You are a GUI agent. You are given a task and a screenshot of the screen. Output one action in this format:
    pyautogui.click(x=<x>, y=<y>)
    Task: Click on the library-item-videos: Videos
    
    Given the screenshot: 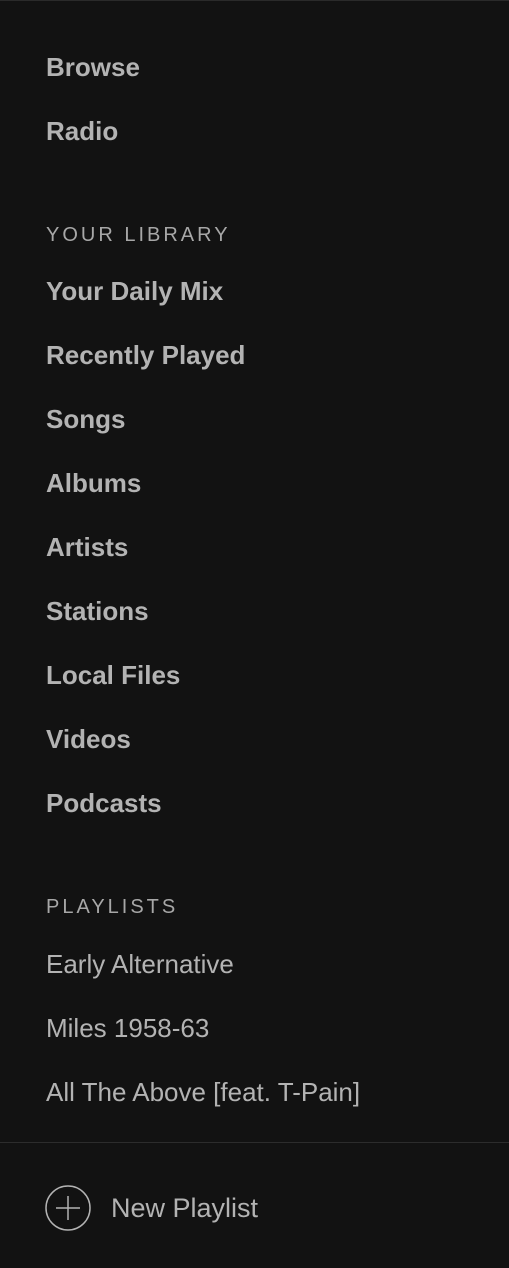 What is the action you would take?
    pyautogui.click(x=88, y=739)
    